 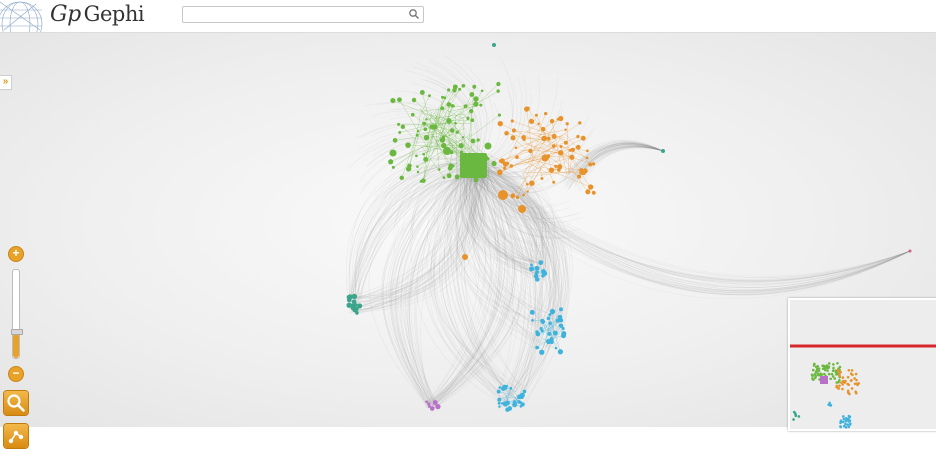 I want to click on zoom-in-button: +, so click(x=16, y=254).